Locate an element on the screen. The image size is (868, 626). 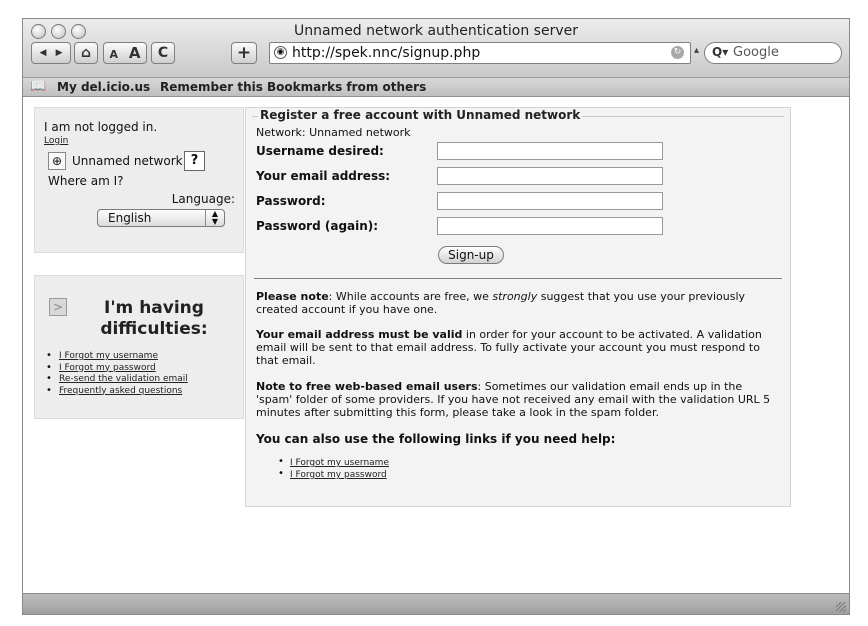
password-field is located at coordinates (550, 201).